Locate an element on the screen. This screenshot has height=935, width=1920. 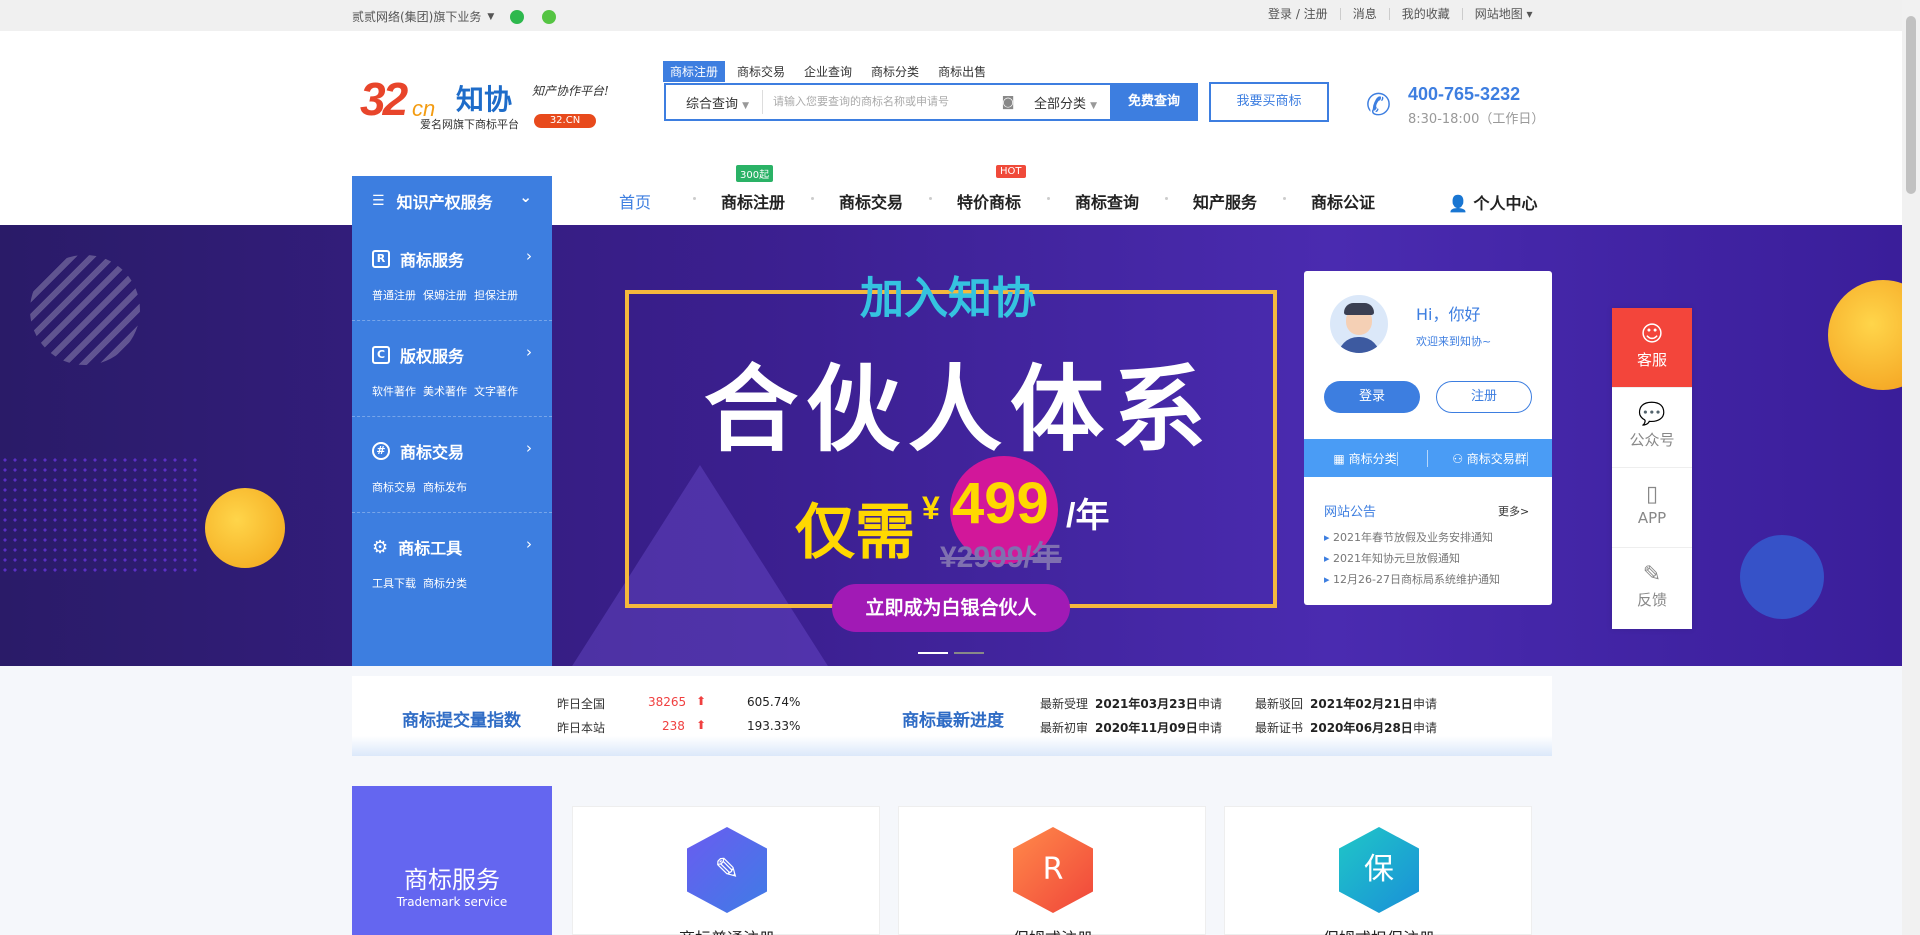
search-tab-register: 商标注册 is located at coordinates (694, 71).